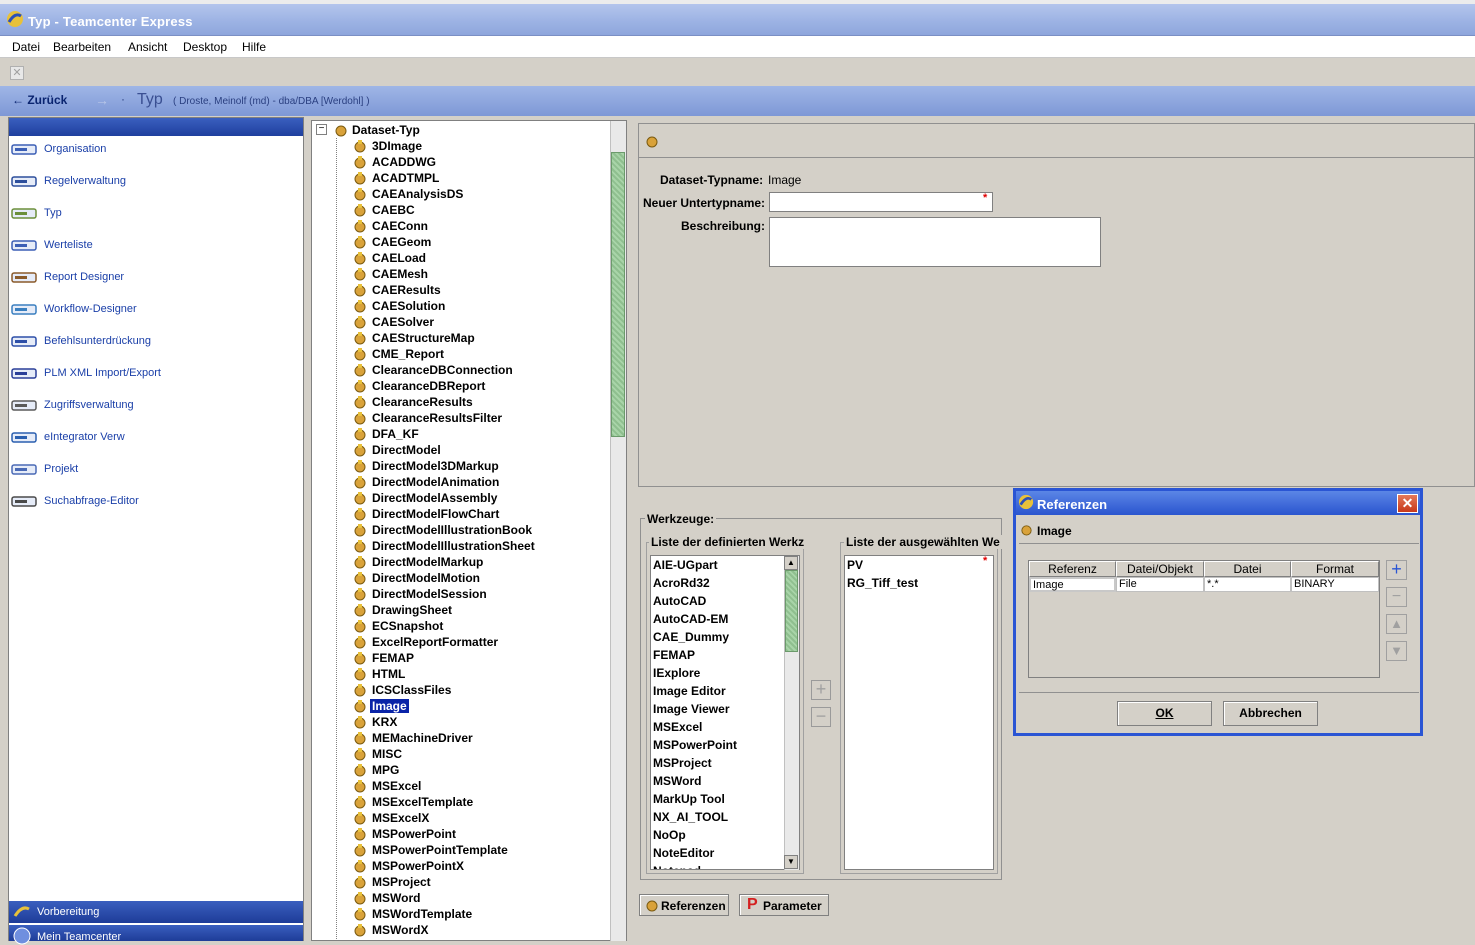 The height and width of the screenshot is (945, 1475). I want to click on rules-icon, so click(24, 182).